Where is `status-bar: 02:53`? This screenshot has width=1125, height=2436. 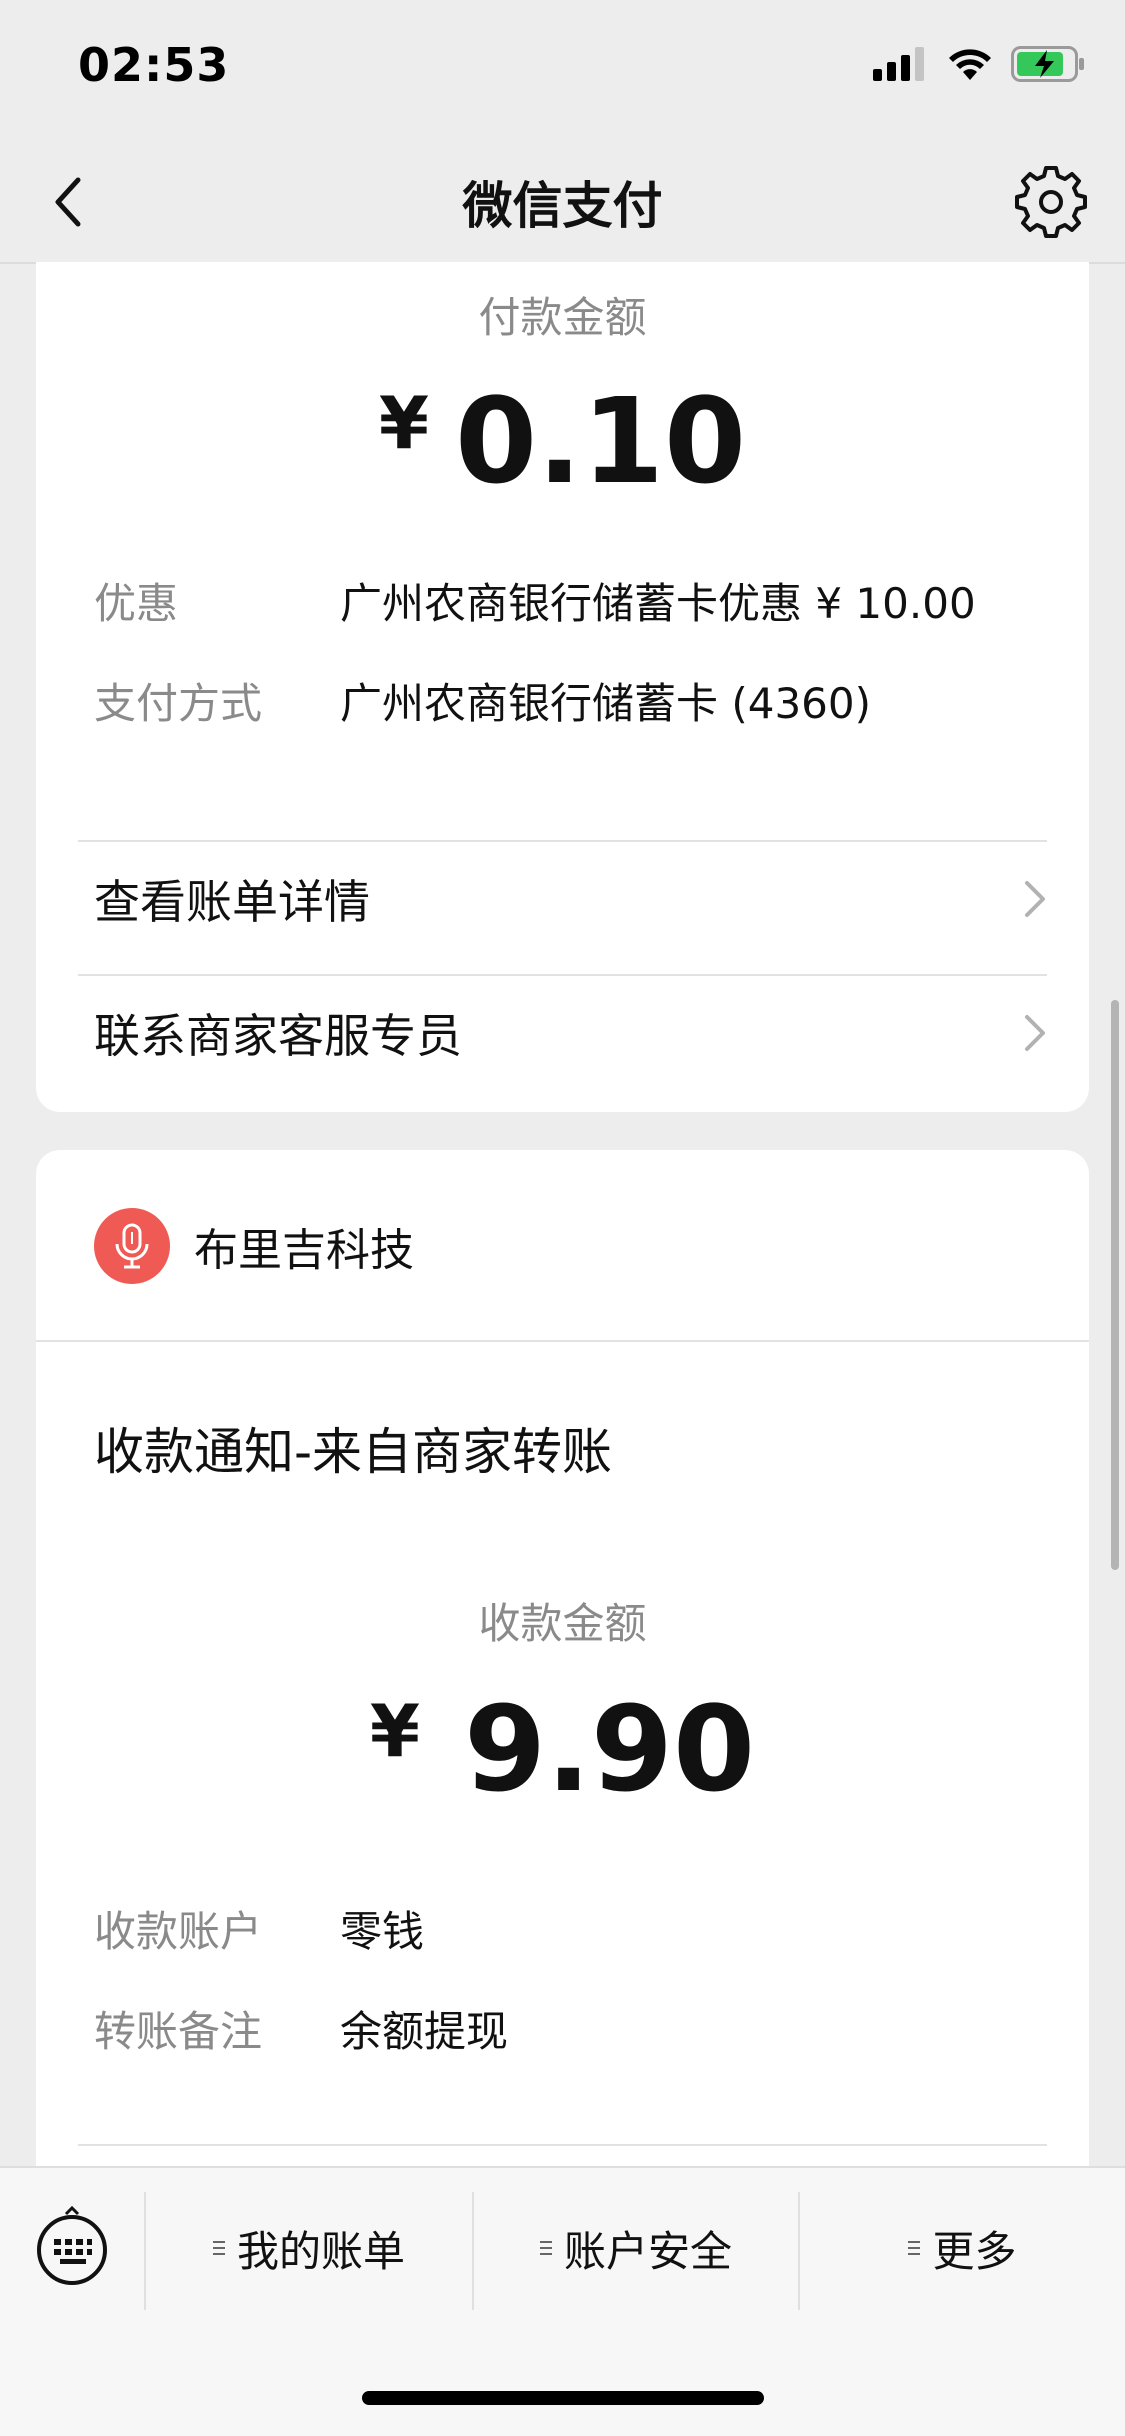 status-bar: 02:53 is located at coordinates (562, 70).